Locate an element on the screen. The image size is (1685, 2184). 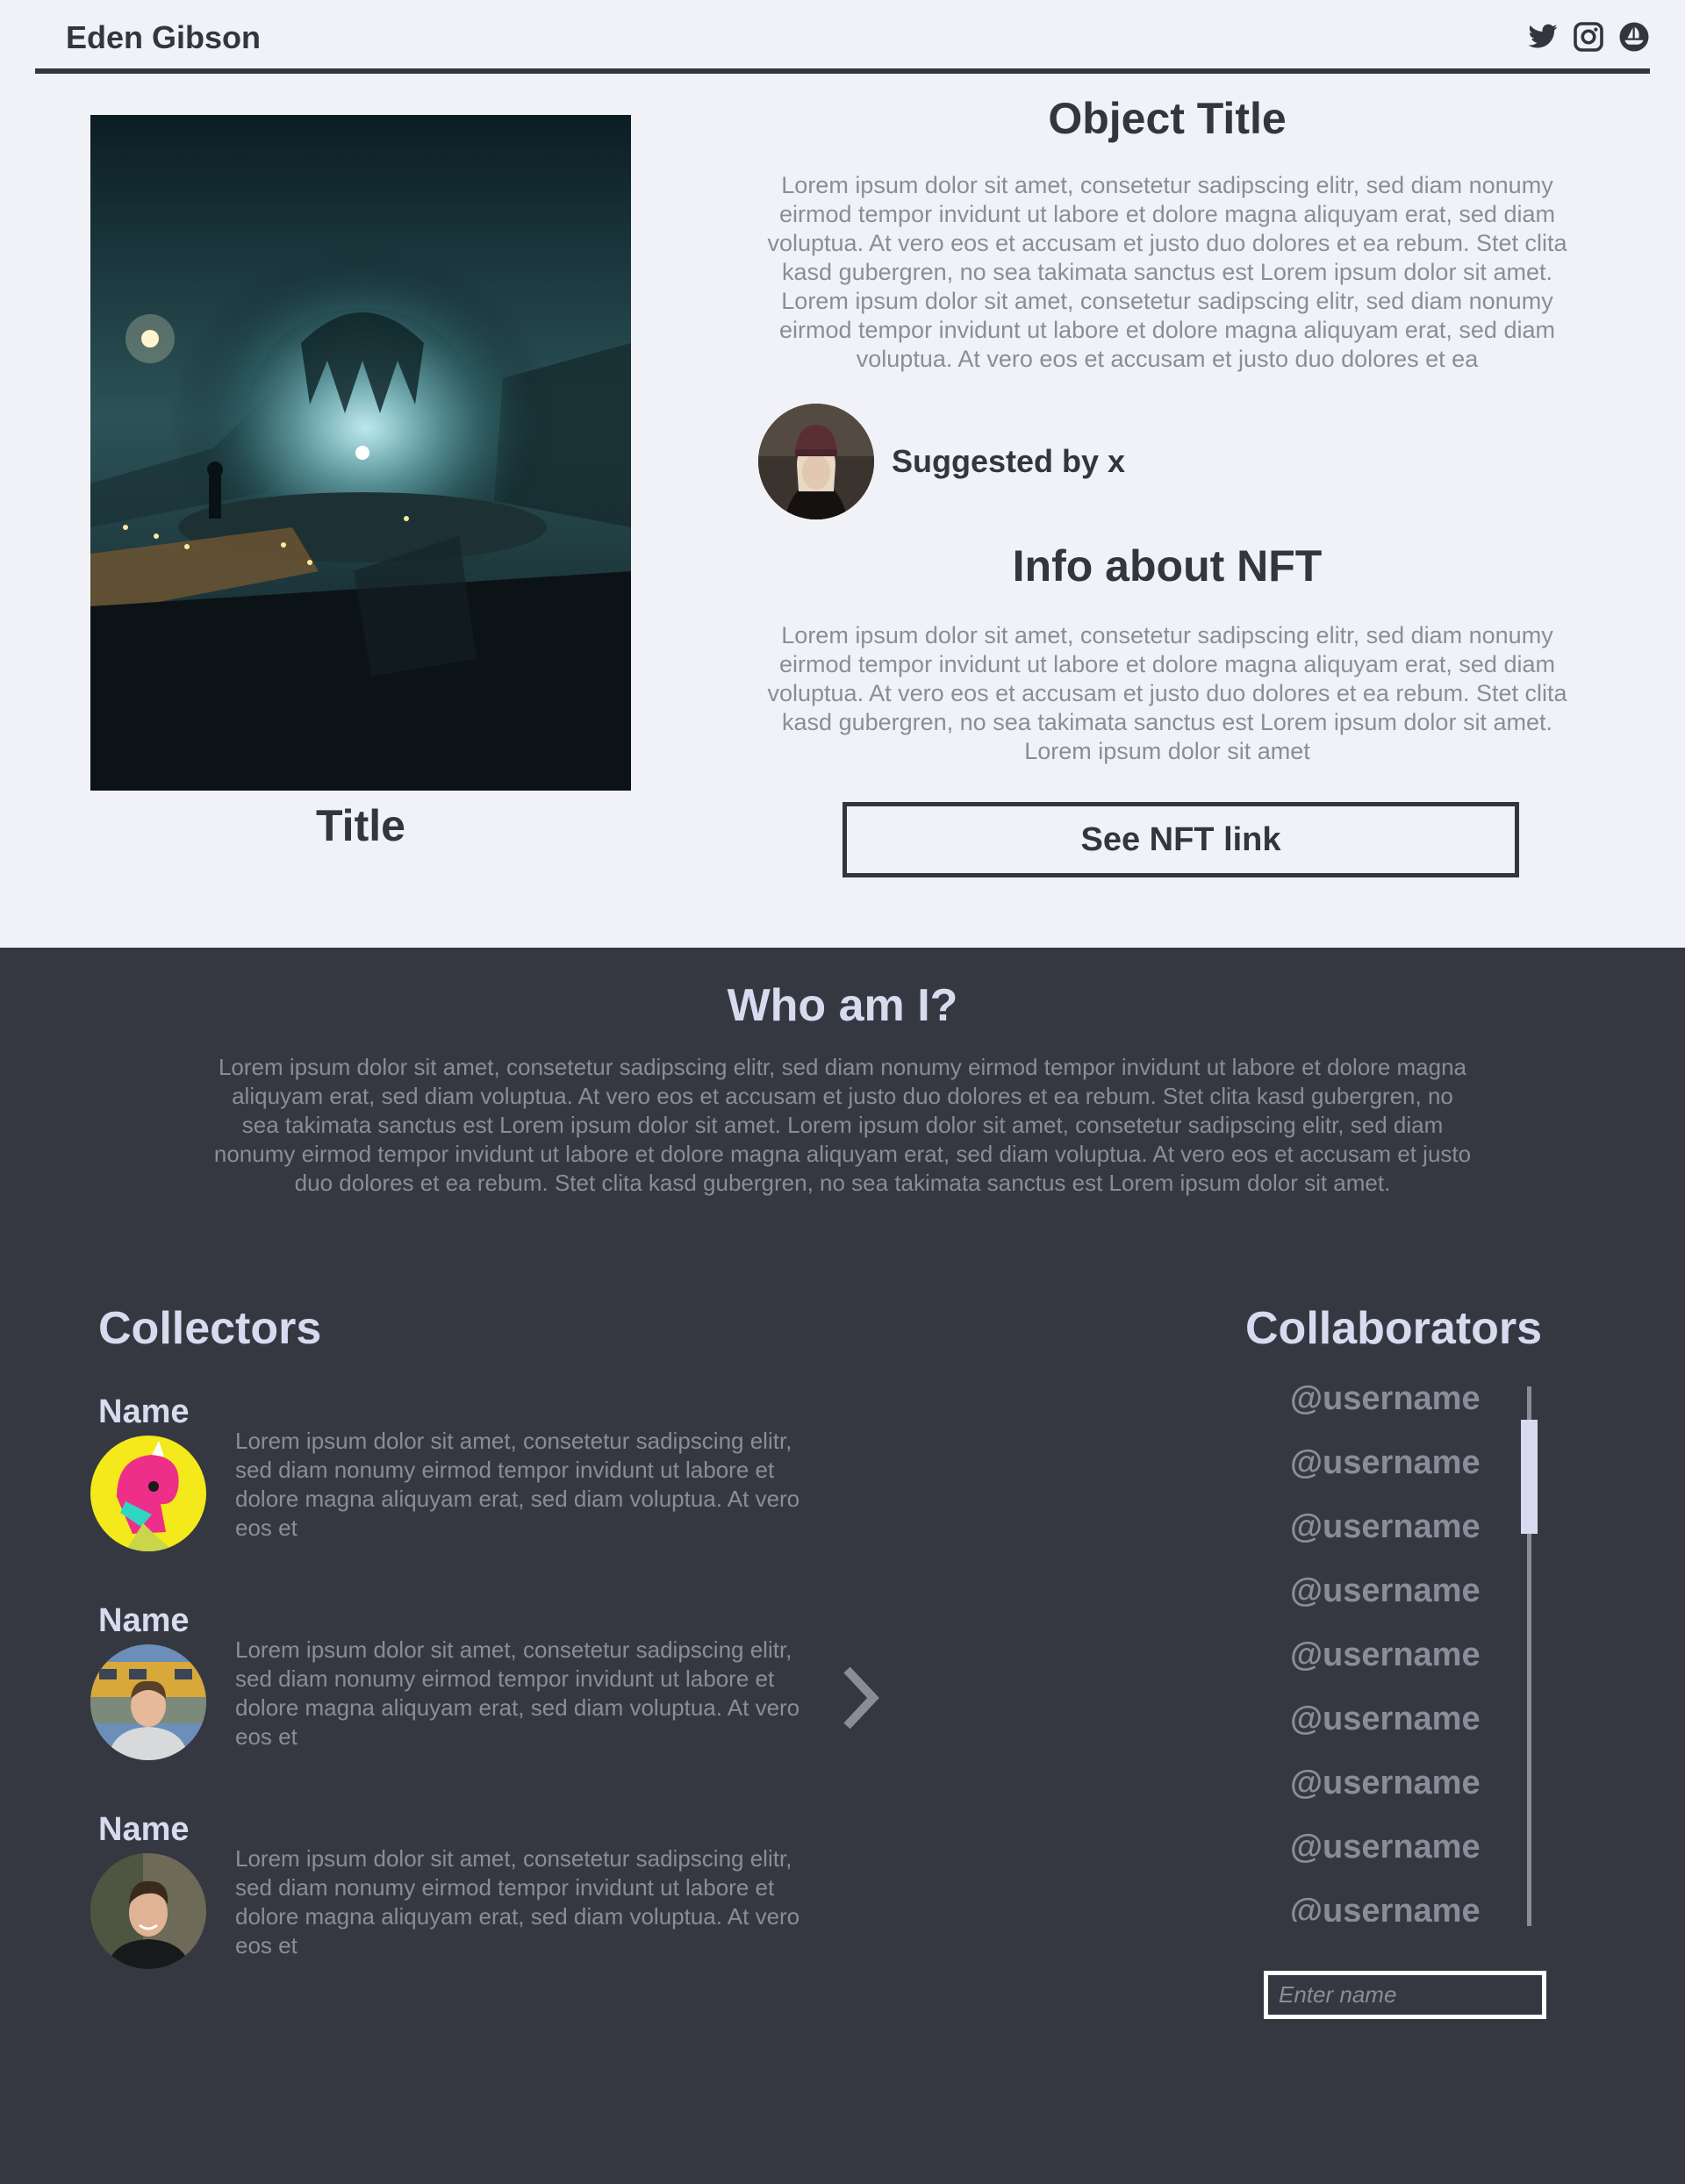
enter-name-input is located at coordinates (1405, 1995).